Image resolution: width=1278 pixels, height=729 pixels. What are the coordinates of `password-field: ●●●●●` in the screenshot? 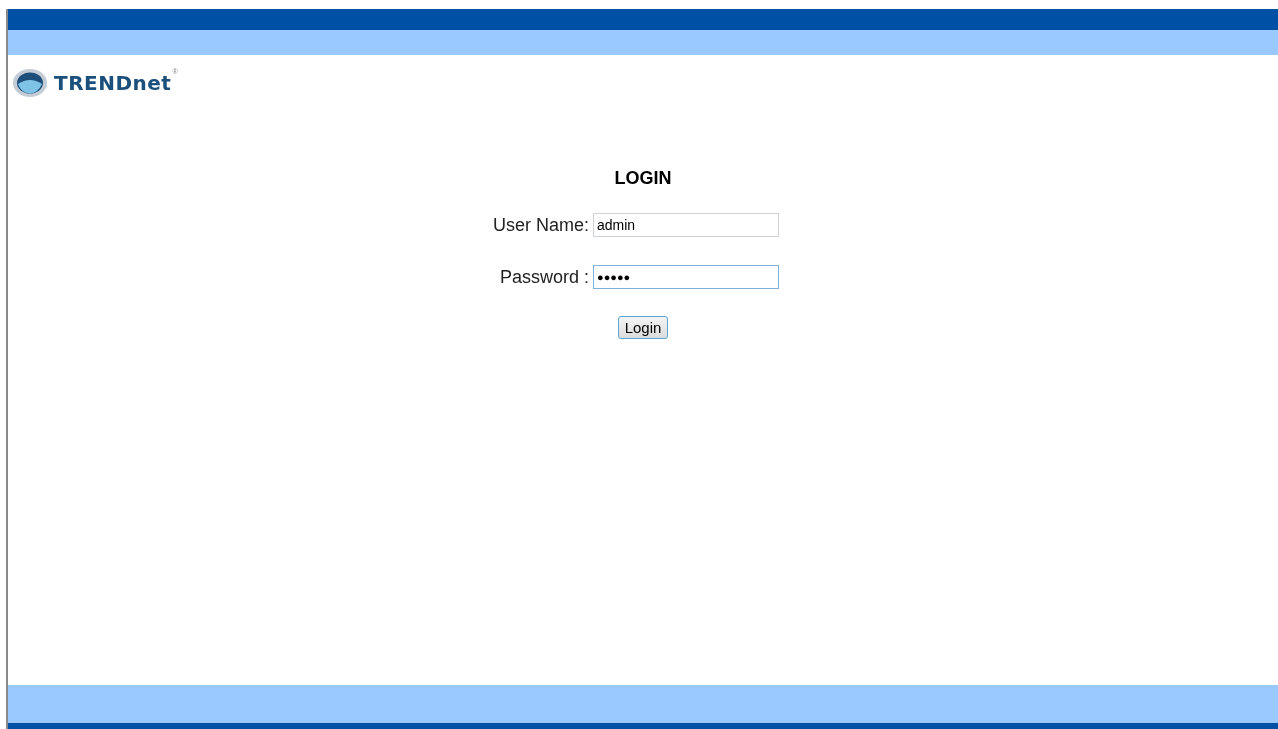 It's located at (686, 277).